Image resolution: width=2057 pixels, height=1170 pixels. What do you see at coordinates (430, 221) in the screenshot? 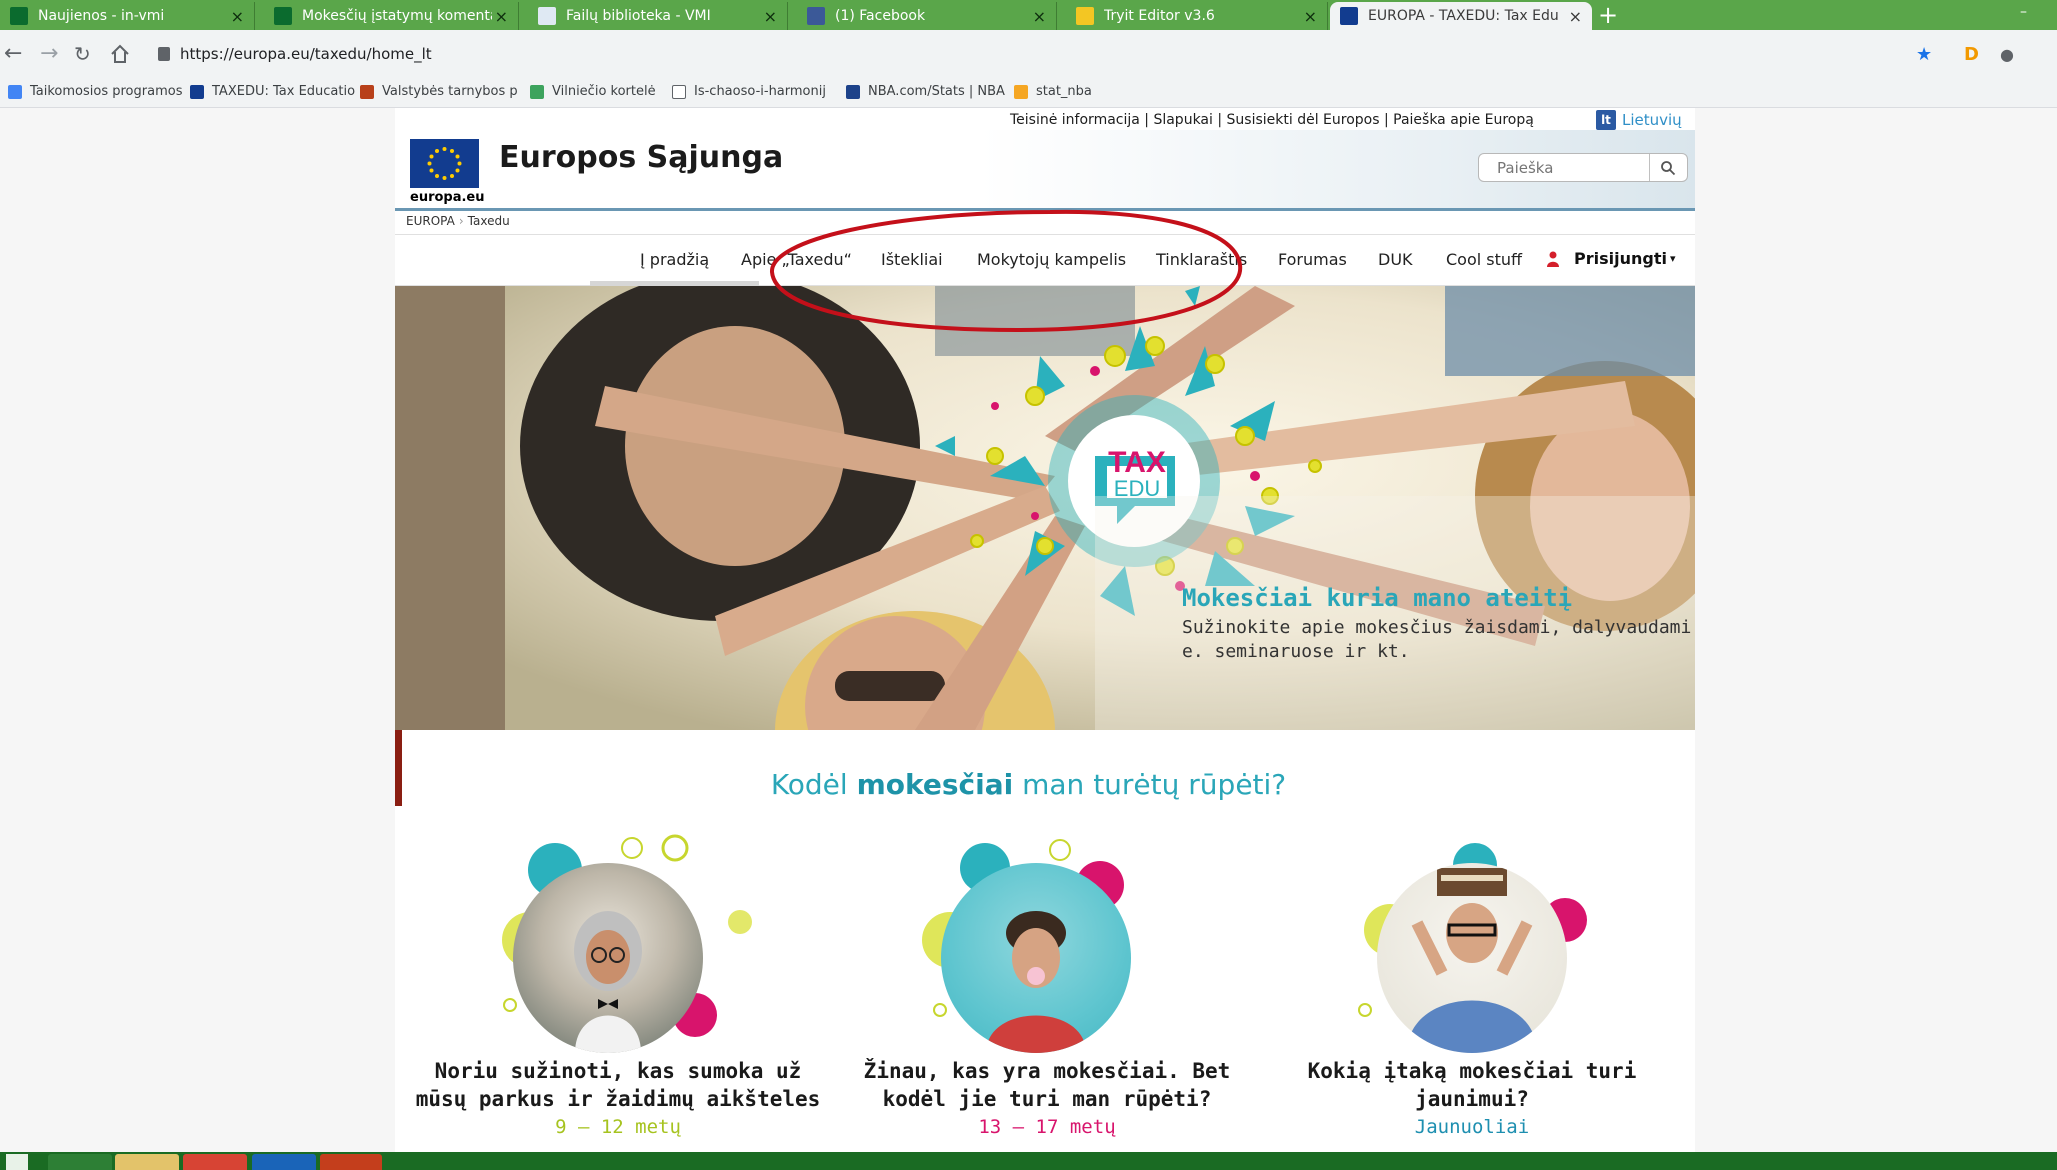
I see `breadcrumb-europa: EUROPA` at bounding box center [430, 221].